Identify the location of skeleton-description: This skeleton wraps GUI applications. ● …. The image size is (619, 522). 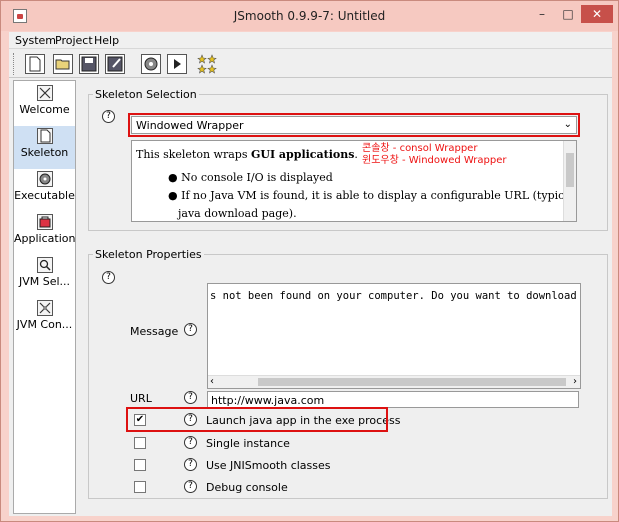
(354, 181).